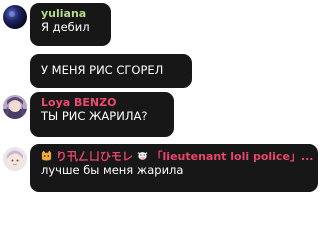 The width and height of the screenshot is (320, 244). I want to click on message-text: У МЕНЯ РИС СГОРЕЛ, so click(102, 70).